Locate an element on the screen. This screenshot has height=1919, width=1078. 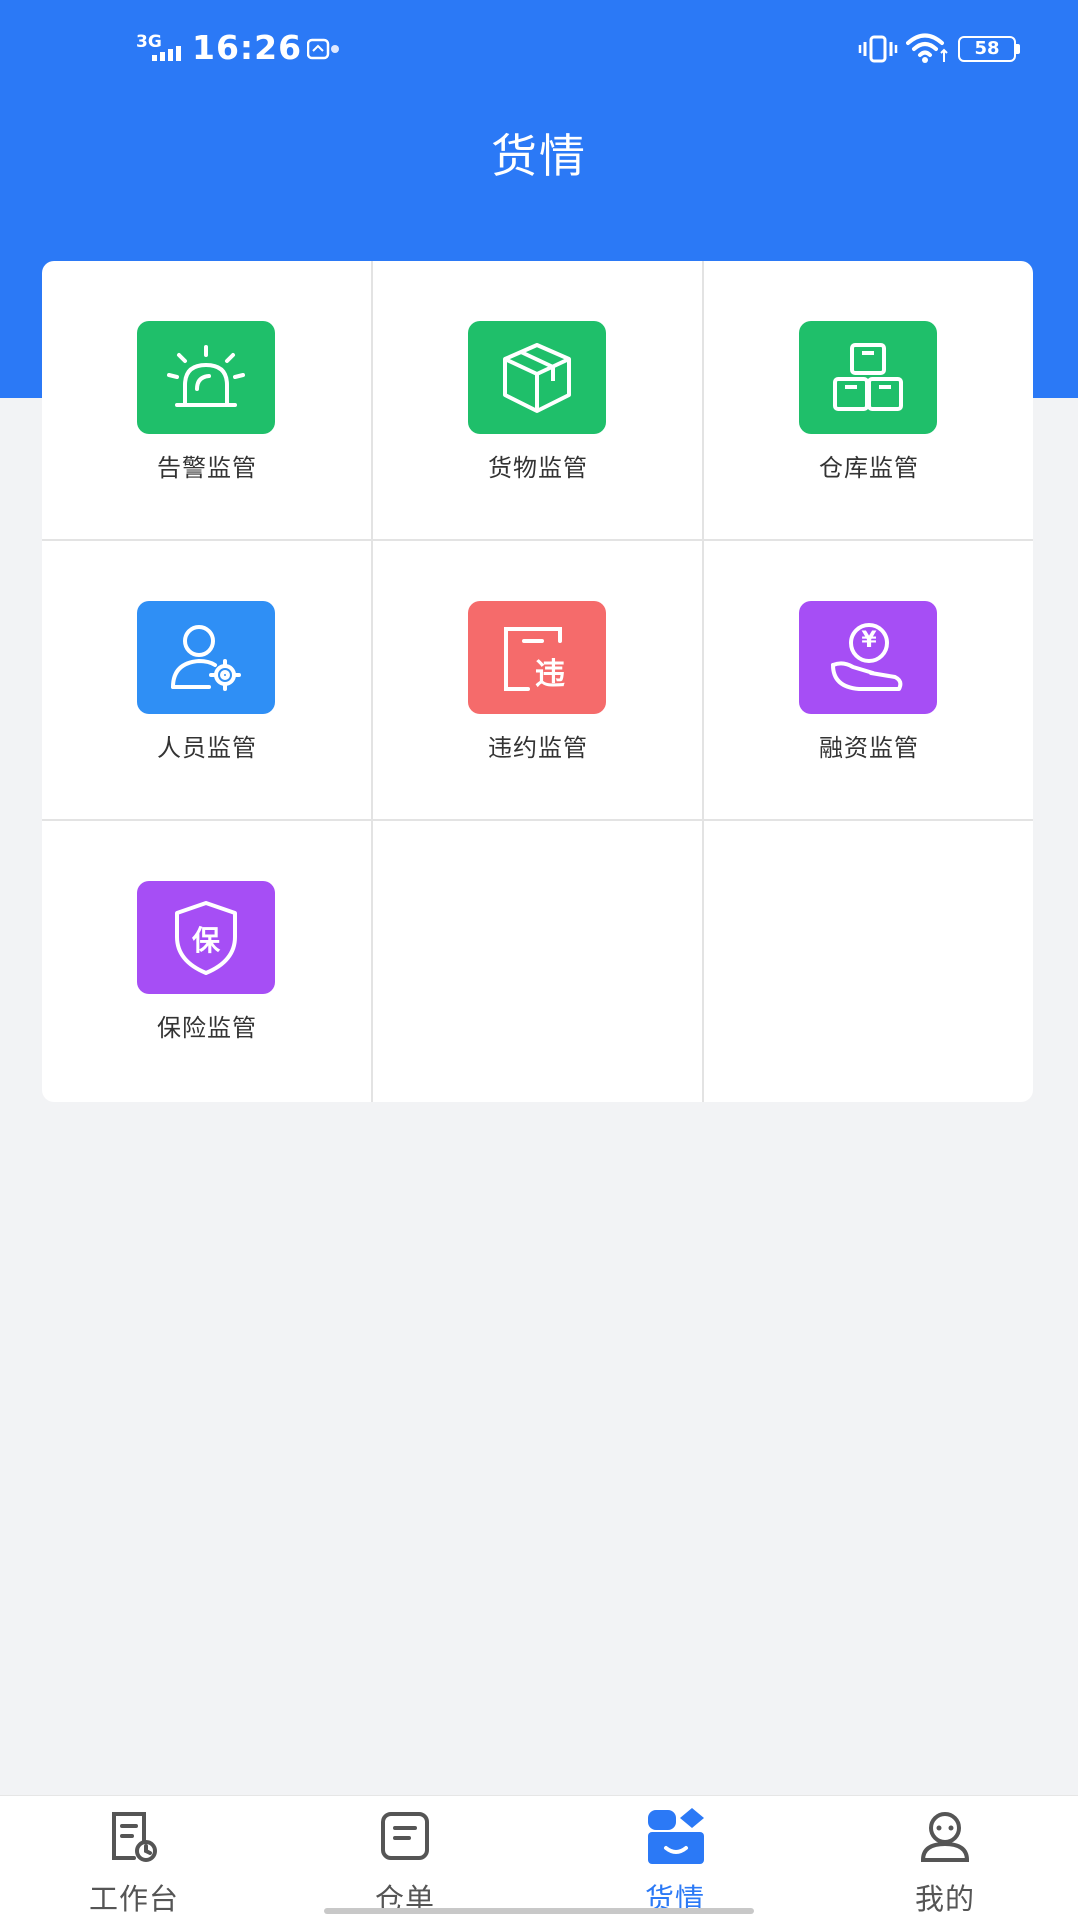
grid-item-label: 告警监管 is located at coordinates (207, 468).